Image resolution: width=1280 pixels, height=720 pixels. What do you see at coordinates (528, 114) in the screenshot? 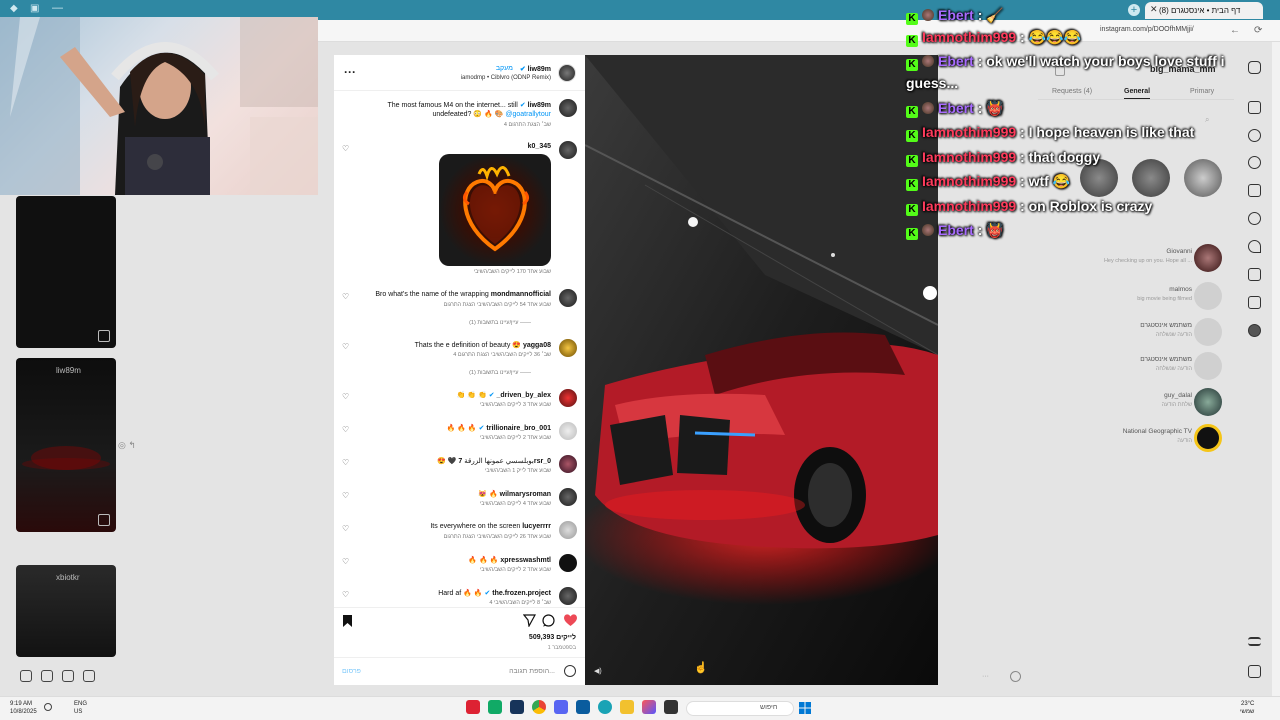
I see `caption-tag: @goatrallytour` at bounding box center [528, 114].